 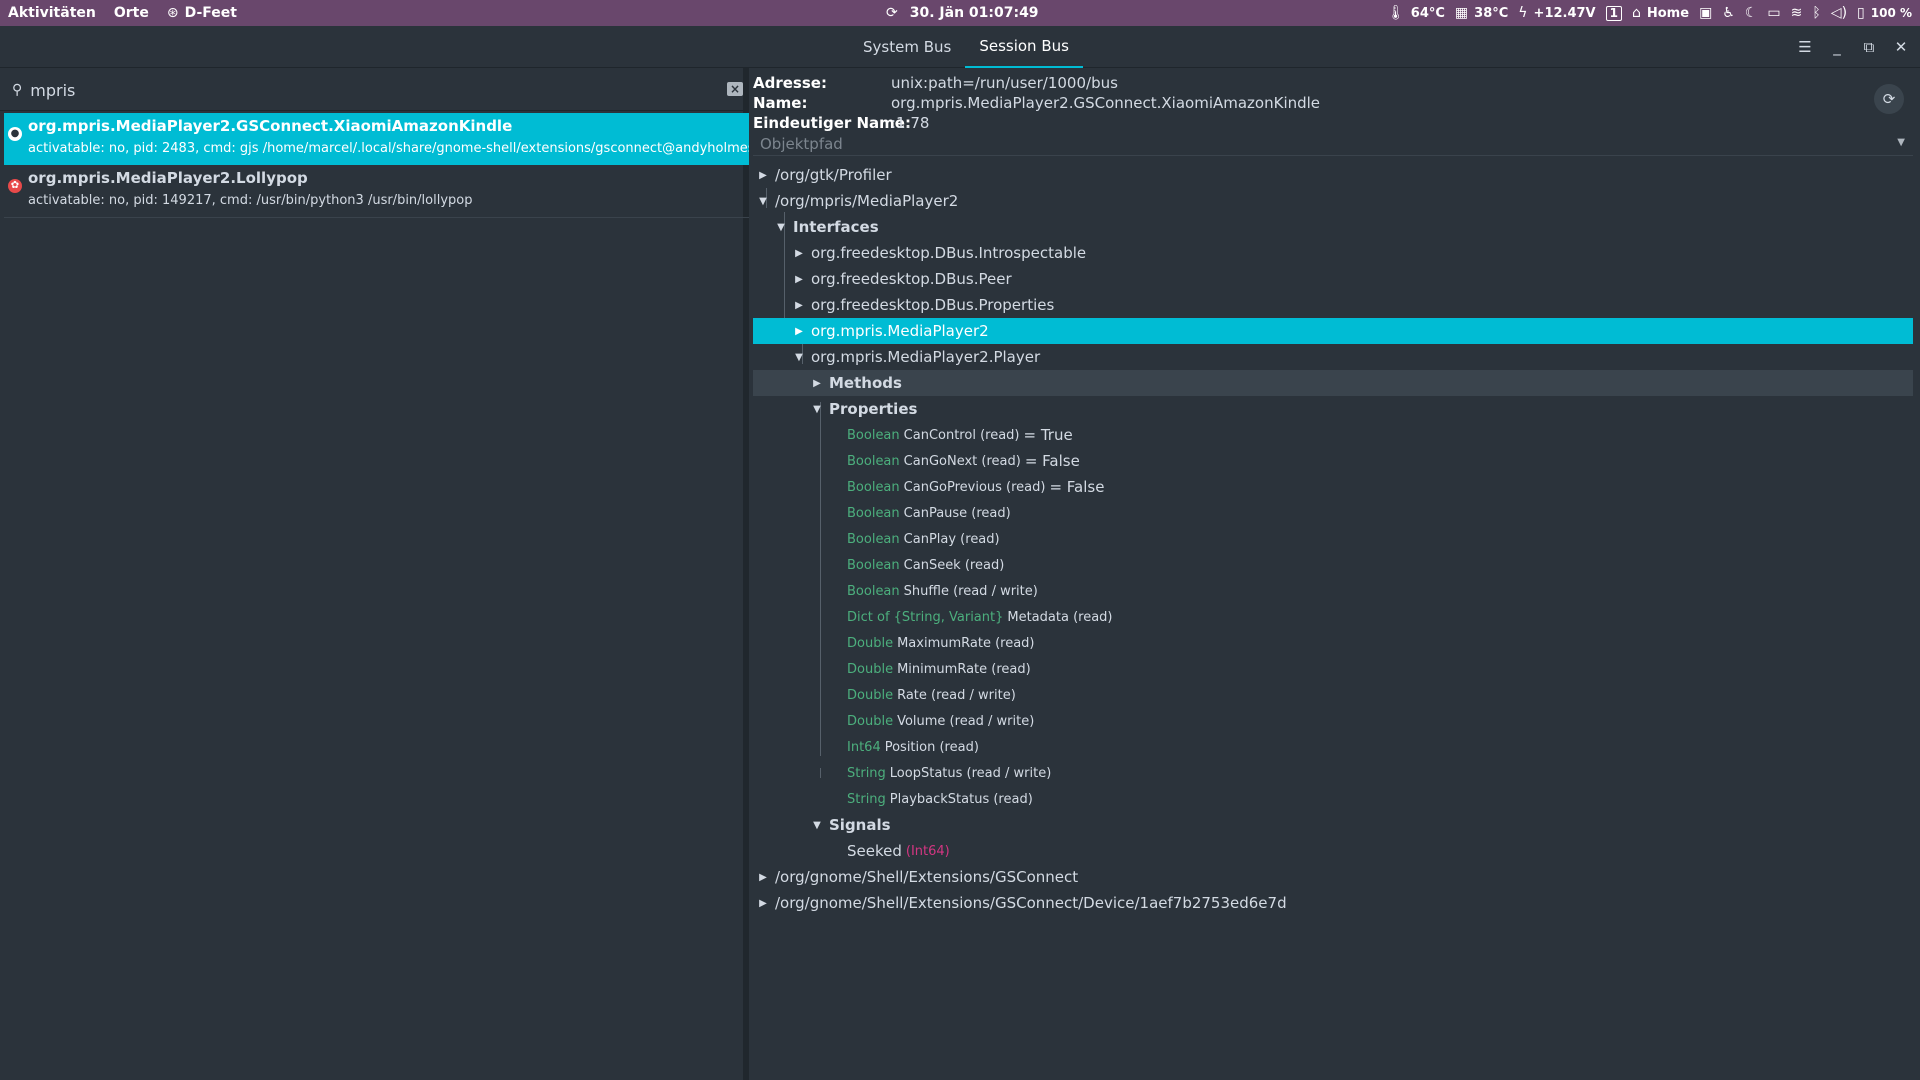 What do you see at coordinates (1333, 409) in the screenshot?
I see `tree-node-properties: ▼ Properties` at bounding box center [1333, 409].